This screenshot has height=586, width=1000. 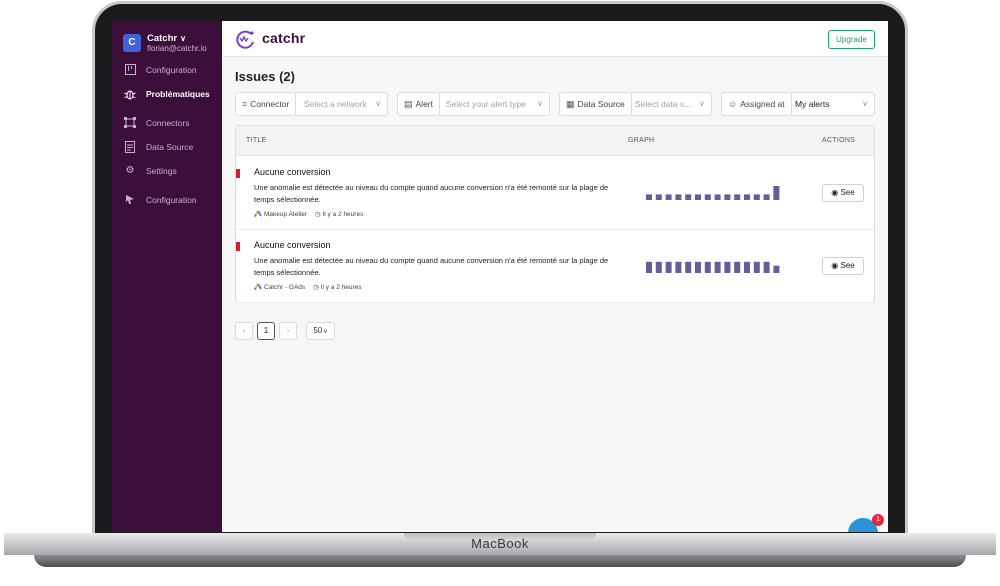 I want to click on connector-filter: ⌗ Connector Select a network ∨, so click(x=311, y=104).